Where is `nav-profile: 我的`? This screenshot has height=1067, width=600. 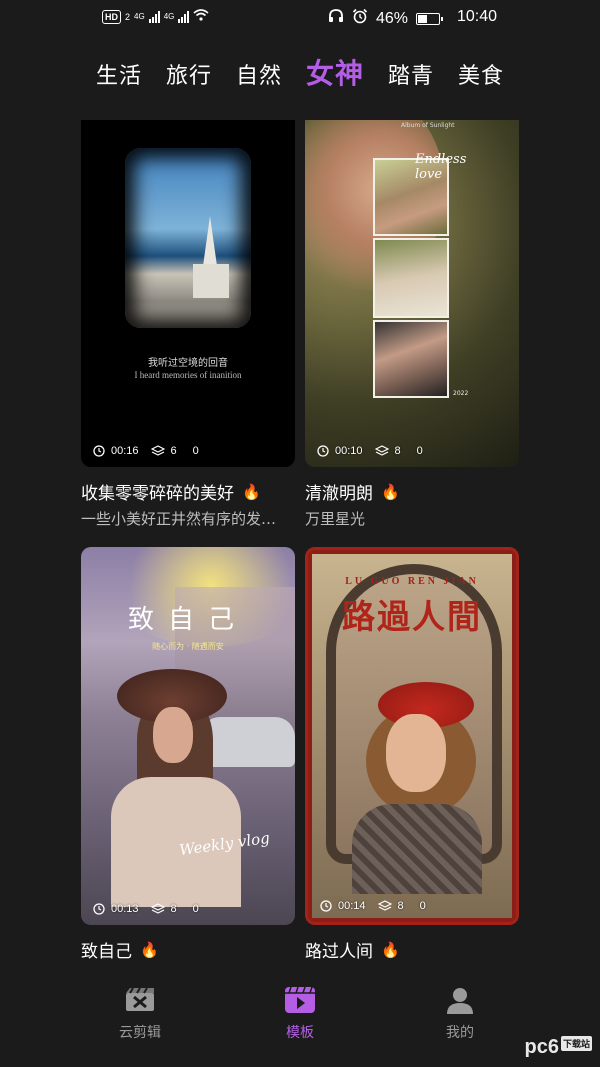
nav-profile: 我的 is located at coordinates (460, 1013).